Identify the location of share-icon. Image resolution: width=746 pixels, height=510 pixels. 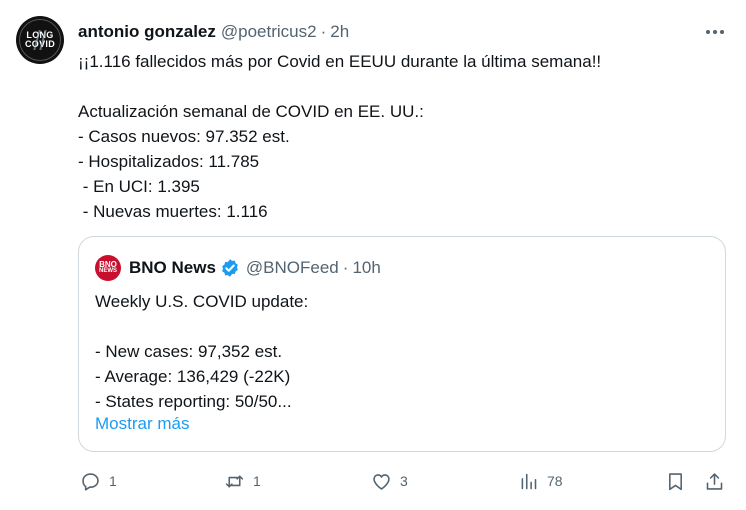
(714, 481).